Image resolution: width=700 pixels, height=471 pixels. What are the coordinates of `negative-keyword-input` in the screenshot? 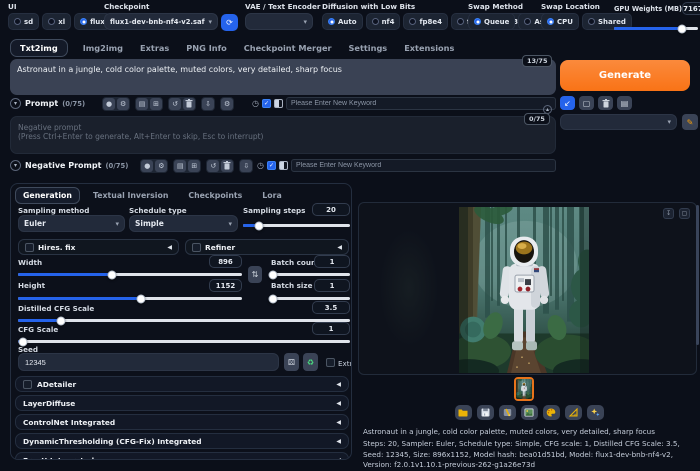 It's located at (423, 165).